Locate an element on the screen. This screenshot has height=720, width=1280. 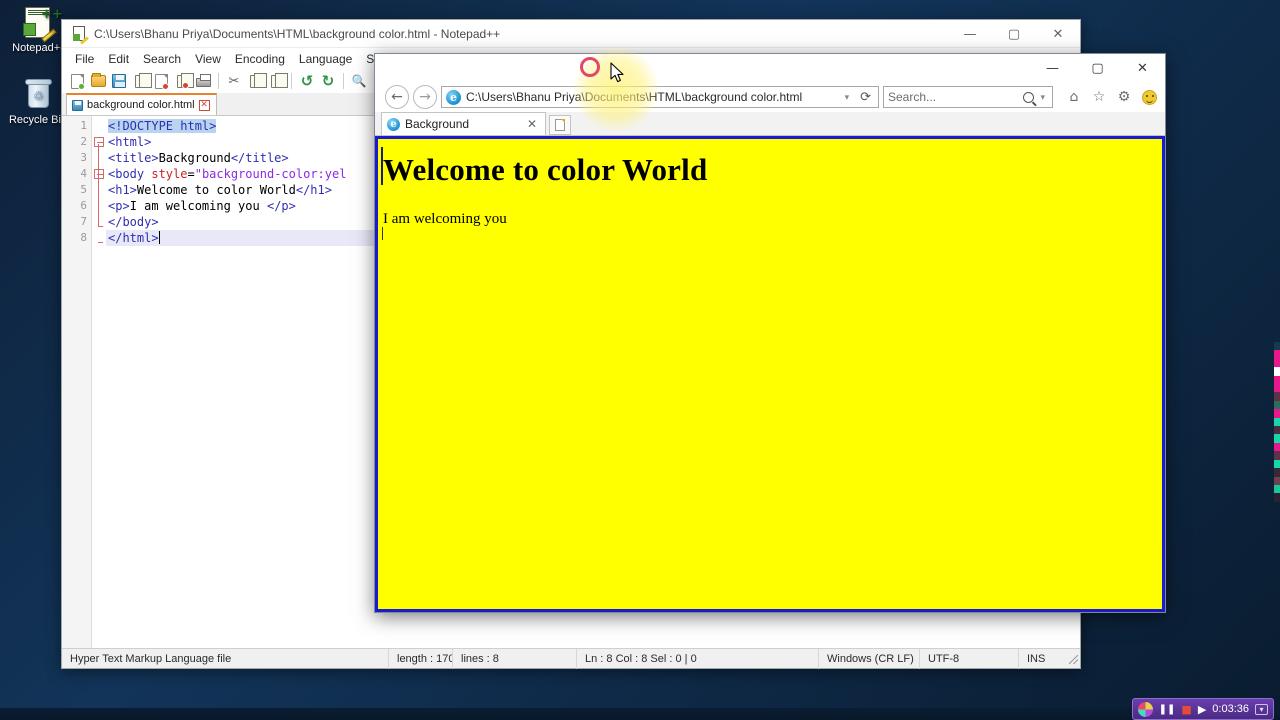
refresh-icon: ⟳ is located at coordinates (865, 97).